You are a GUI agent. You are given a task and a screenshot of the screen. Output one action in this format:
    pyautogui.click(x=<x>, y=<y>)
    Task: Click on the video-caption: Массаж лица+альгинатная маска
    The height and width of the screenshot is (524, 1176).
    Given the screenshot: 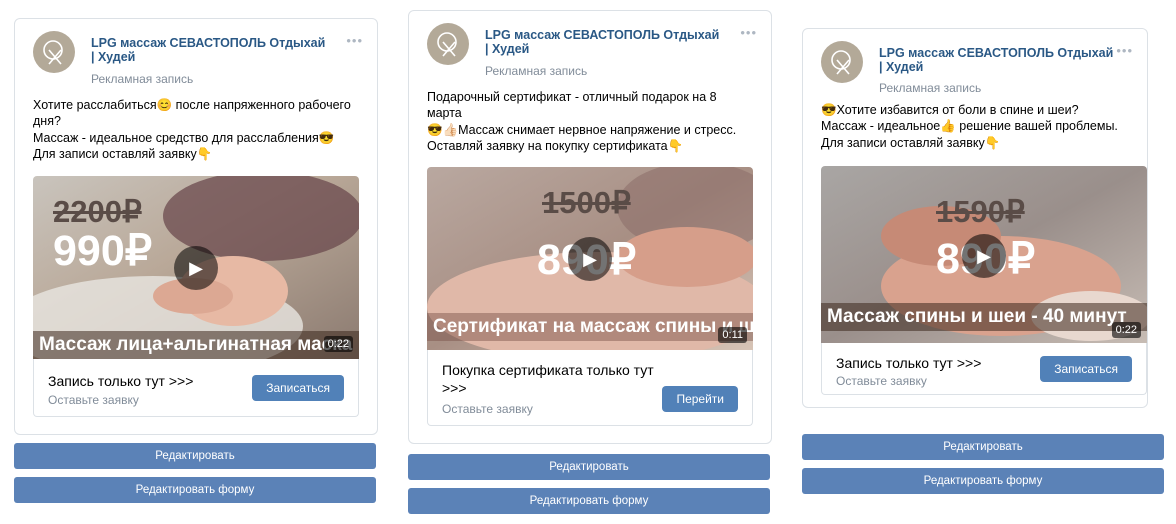 What is the action you would take?
    pyautogui.click(x=196, y=345)
    